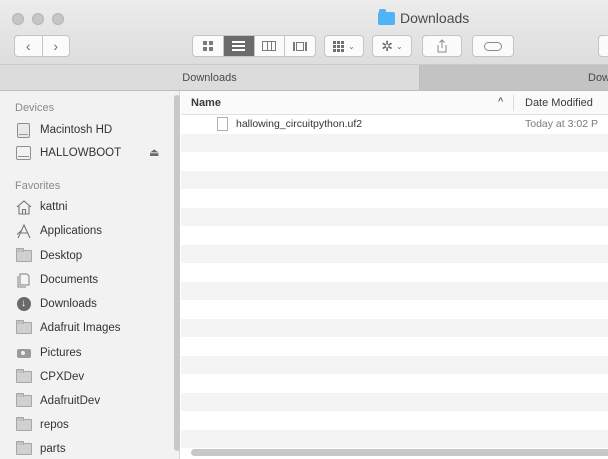  I want to click on home-icon, so click(23, 207).